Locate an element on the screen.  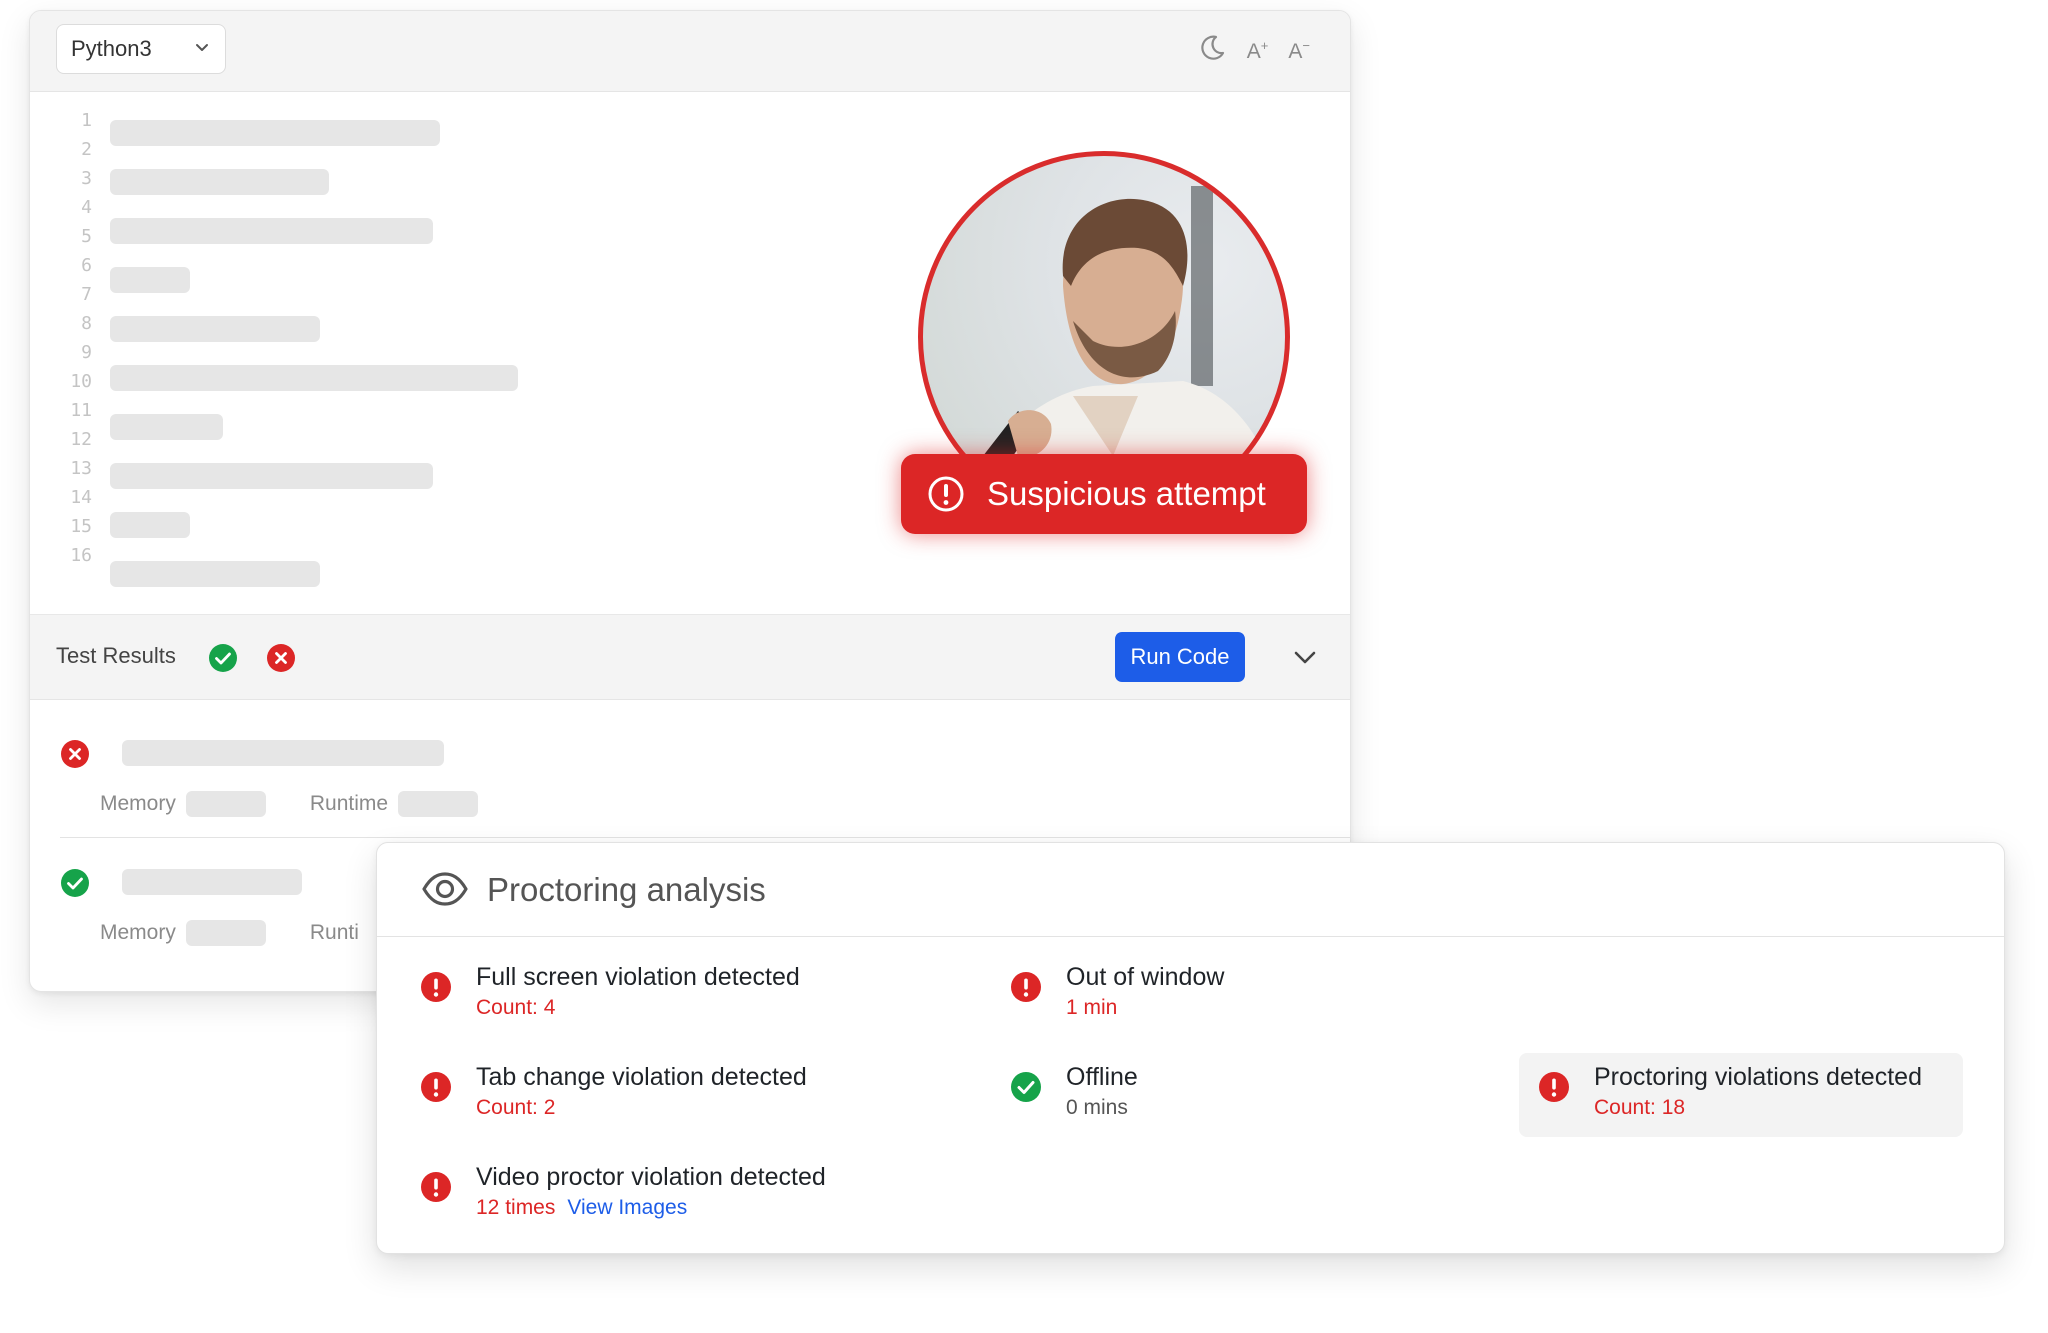
moon-icon is located at coordinates (1212, 51).